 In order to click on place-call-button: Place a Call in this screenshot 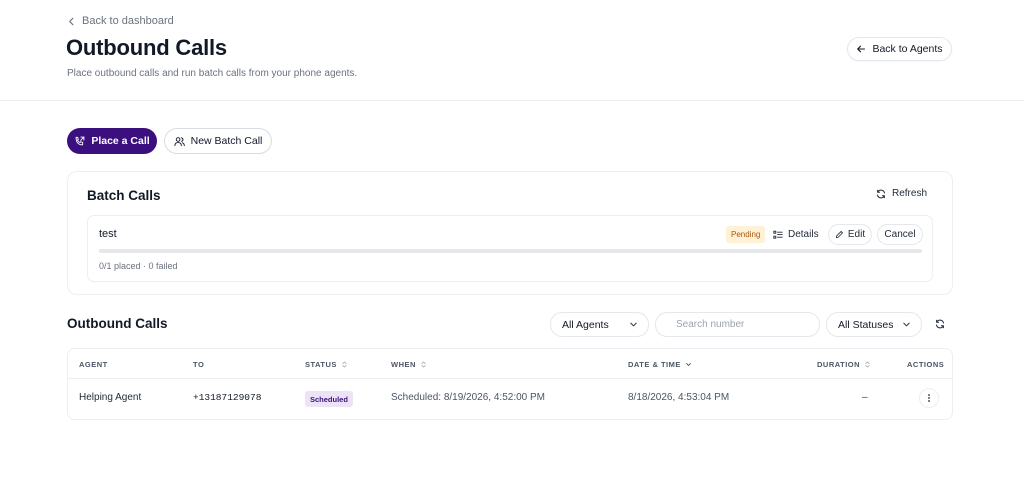, I will do `click(112, 141)`.